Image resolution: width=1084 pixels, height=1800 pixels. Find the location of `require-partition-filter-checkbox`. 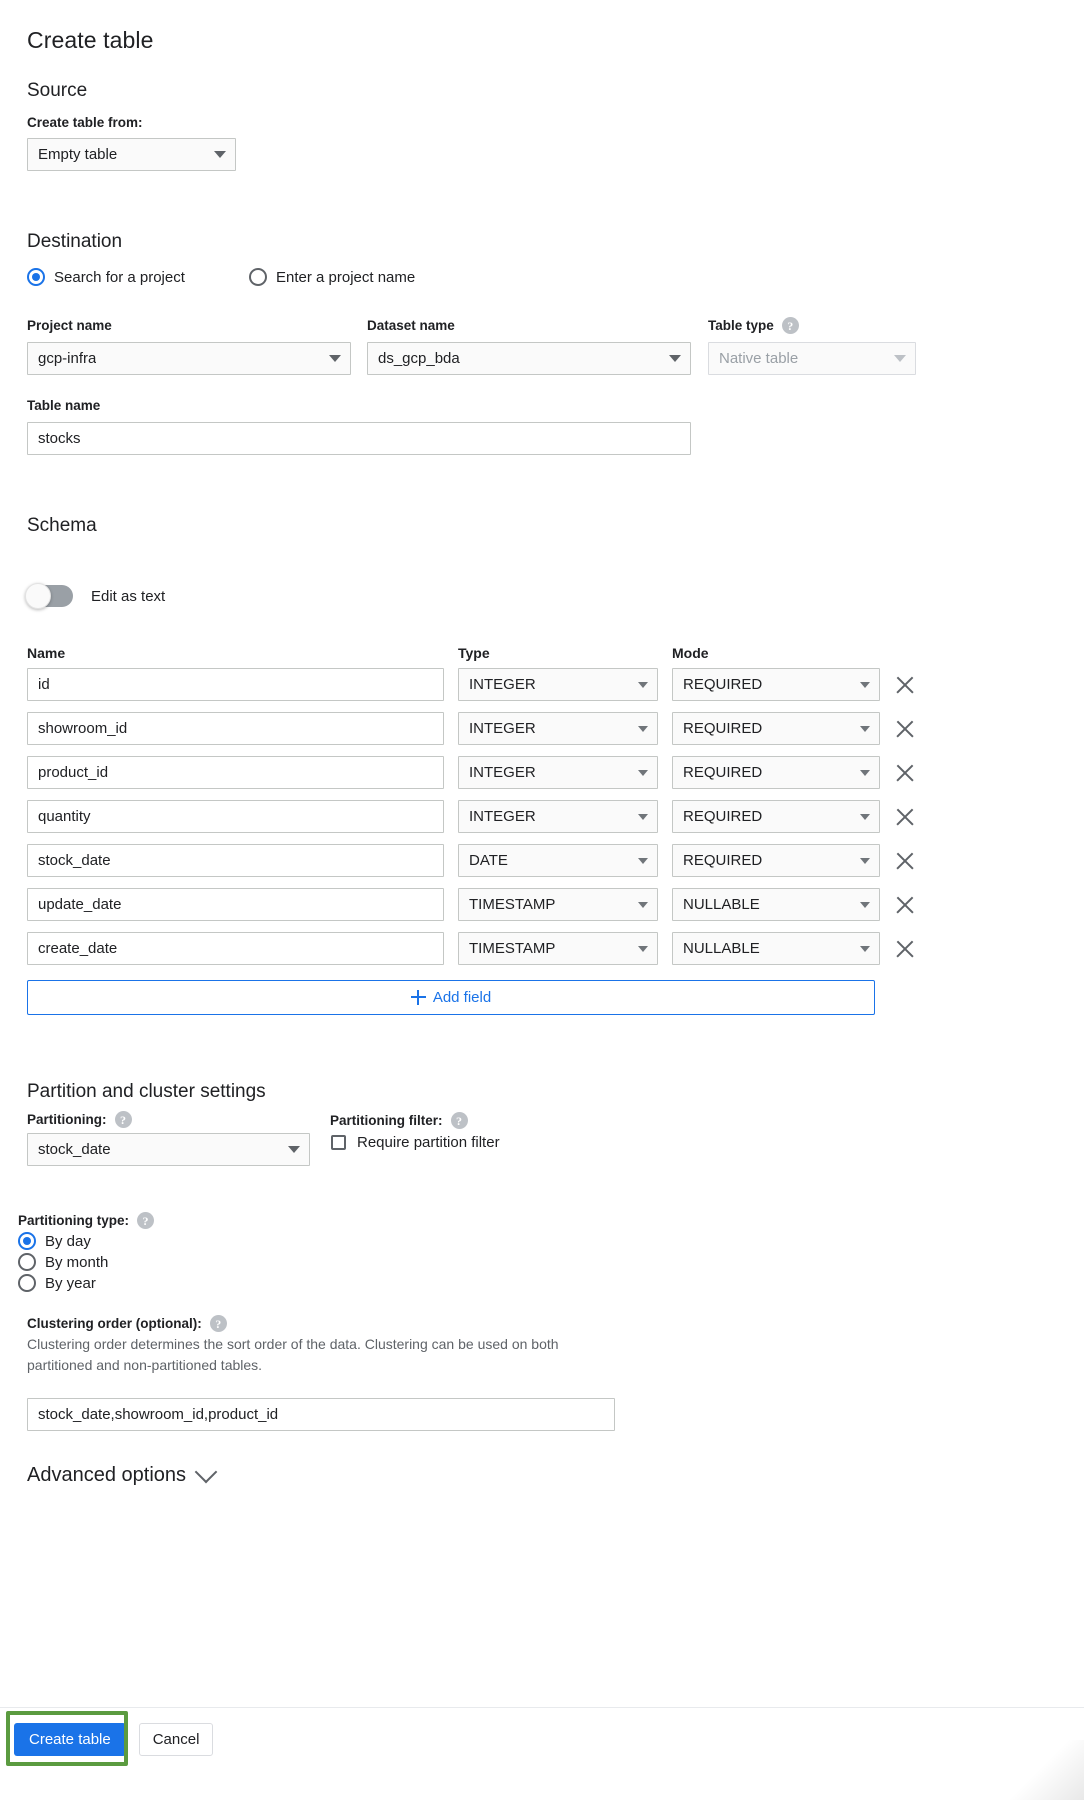

require-partition-filter-checkbox is located at coordinates (338, 1142).